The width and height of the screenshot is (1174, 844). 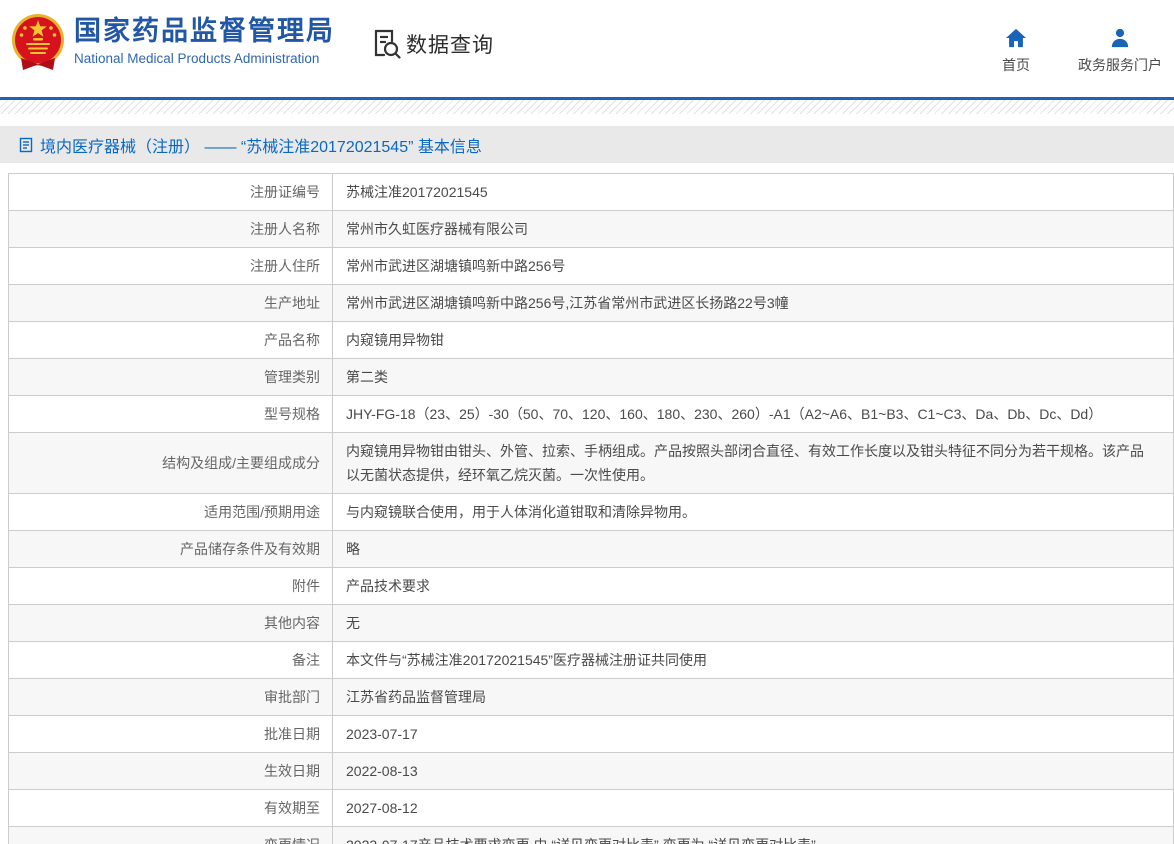 I want to click on row-value-cell: 无, so click(x=753, y=623).